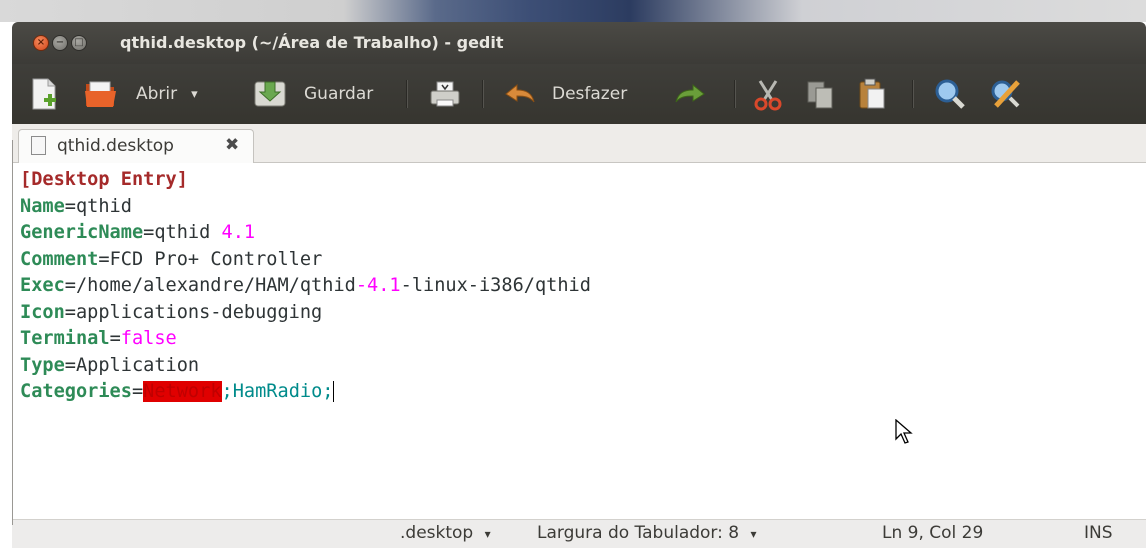 Image resolution: width=1146 pixels, height=548 pixels. I want to click on find-replace-button, so click(1006, 94).